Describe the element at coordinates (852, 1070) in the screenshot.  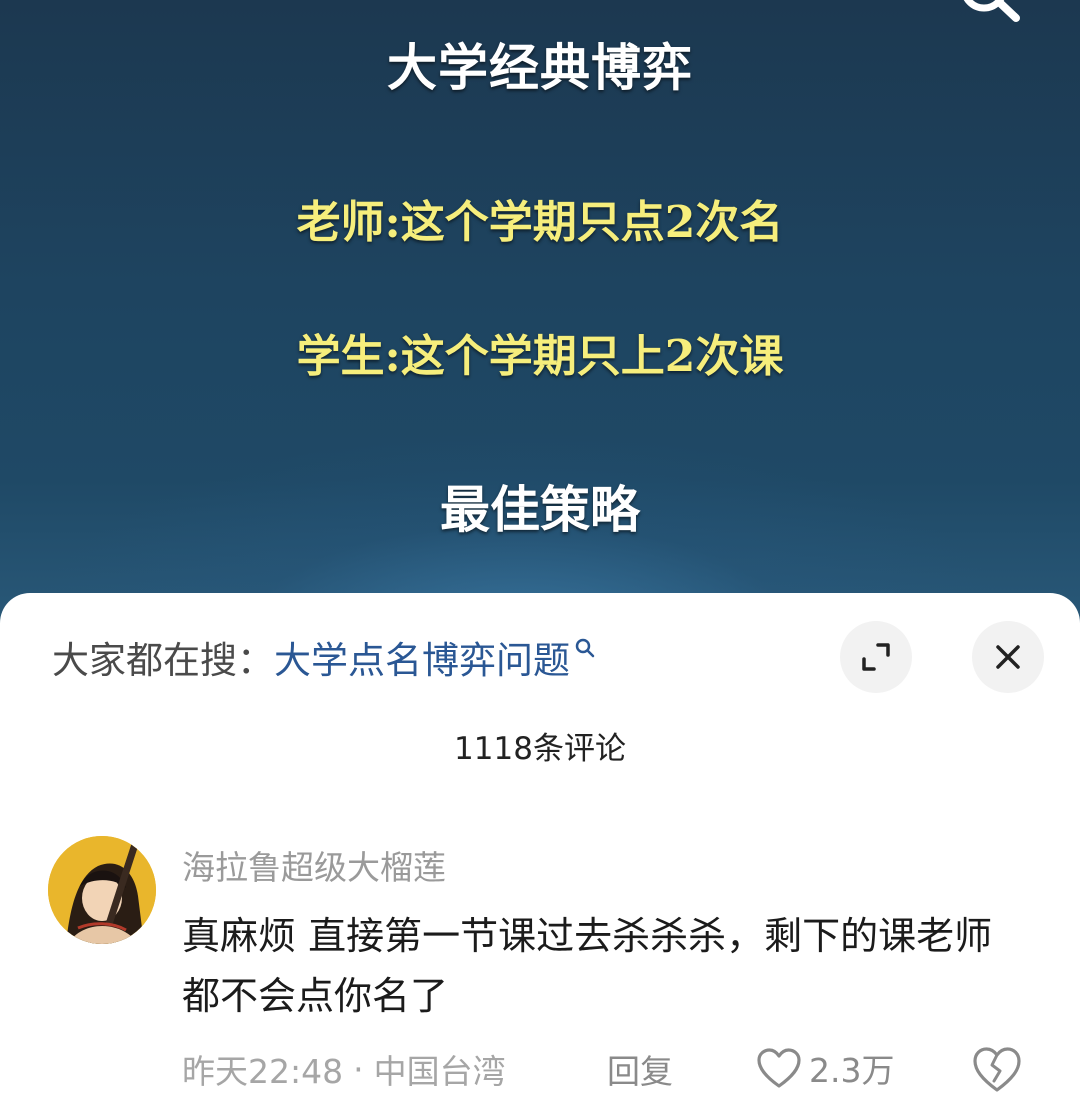
I see `like-count: 2.3万` at that location.